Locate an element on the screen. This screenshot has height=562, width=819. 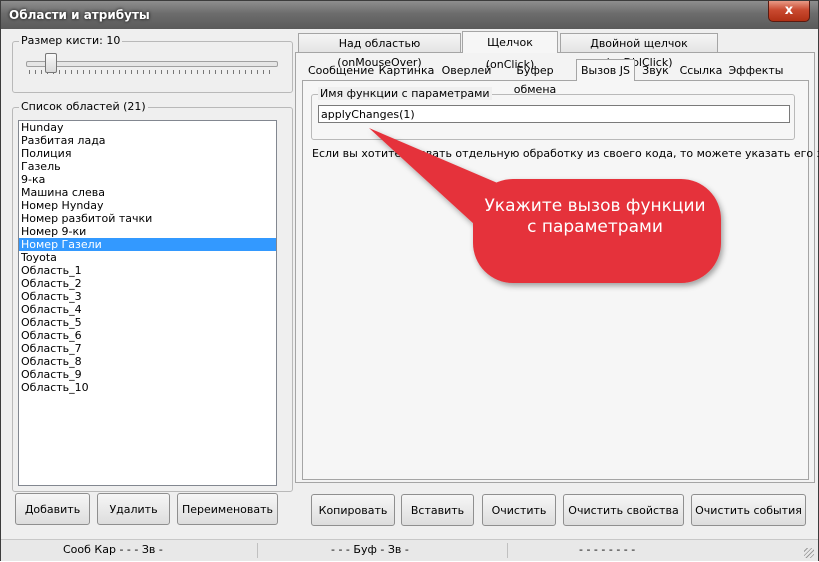
clear-events-button: Очистить события is located at coordinates (748, 510).